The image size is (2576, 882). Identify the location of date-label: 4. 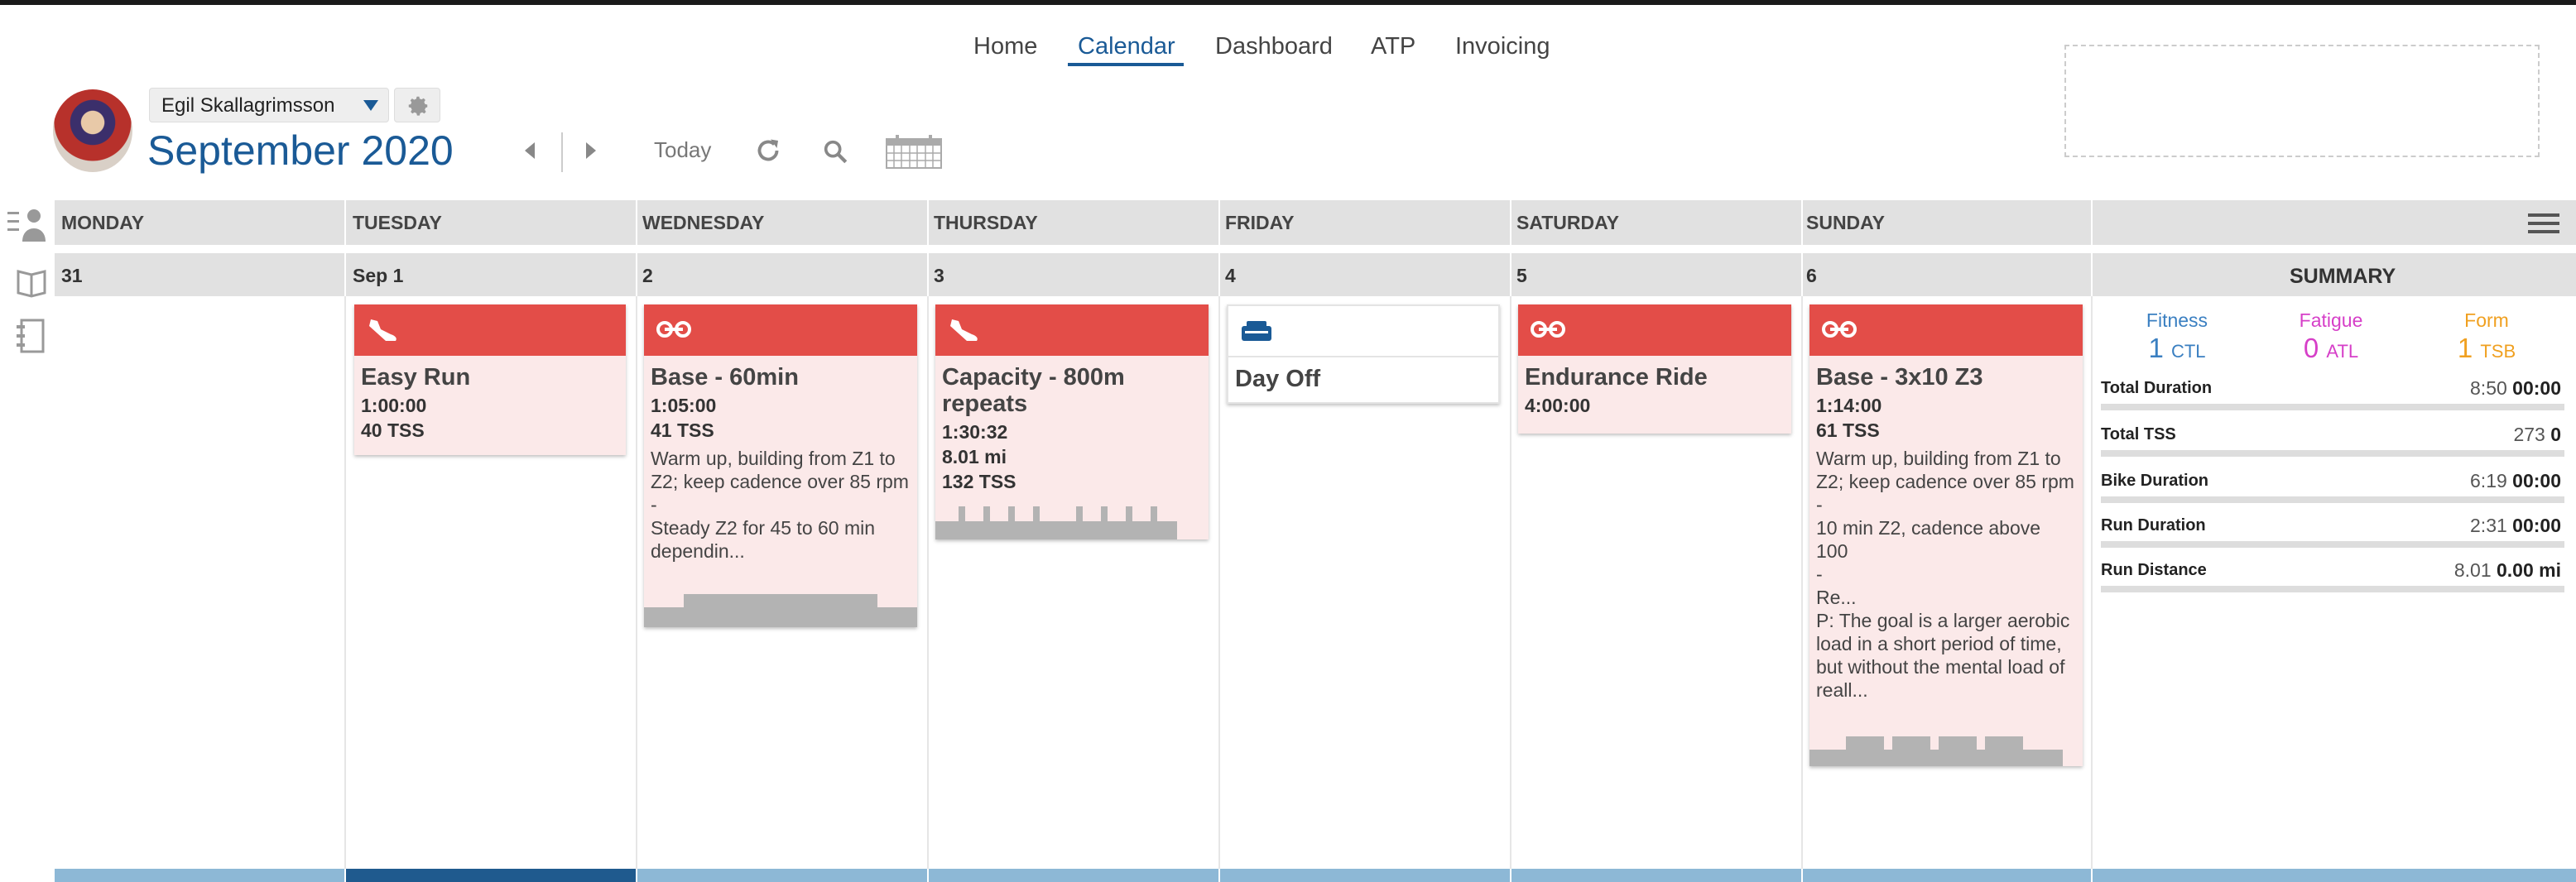
(1230, 275).